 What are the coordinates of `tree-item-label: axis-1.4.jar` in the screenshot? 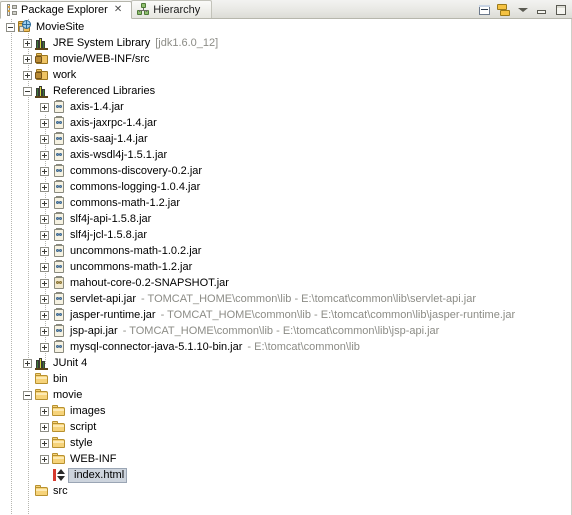 It's located at (97, 107).